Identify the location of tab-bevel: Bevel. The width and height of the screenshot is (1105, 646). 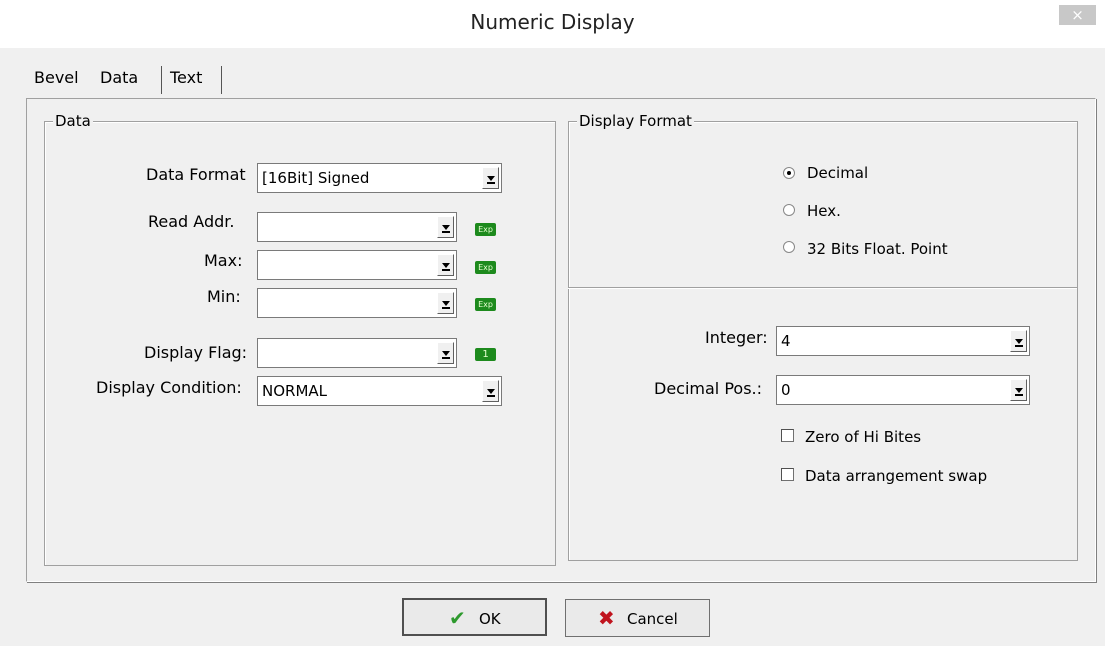
(56, 77).